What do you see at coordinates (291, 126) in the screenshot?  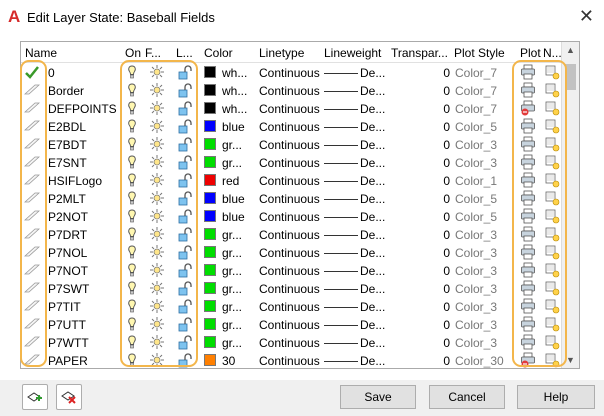 I see `table-row: E2BDL blue Continuous De... 0 Color_5` at bounding box center [291, 126].